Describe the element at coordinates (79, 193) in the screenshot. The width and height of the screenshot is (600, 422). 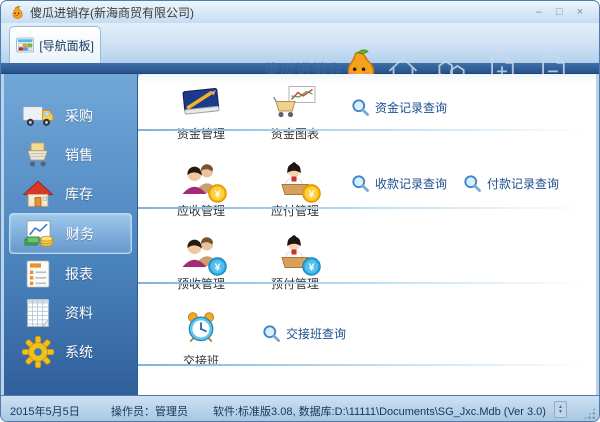
I see `sidebar-item-label: 库存` at that location.